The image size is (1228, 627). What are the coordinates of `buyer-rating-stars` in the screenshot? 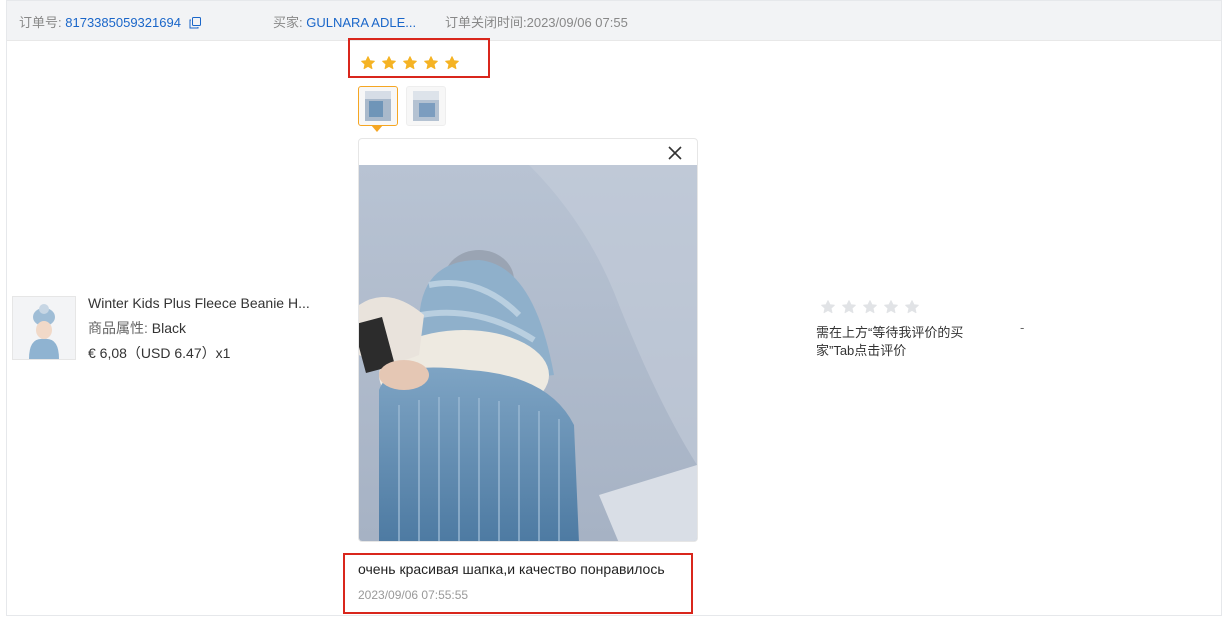 It's located at (410, 65).